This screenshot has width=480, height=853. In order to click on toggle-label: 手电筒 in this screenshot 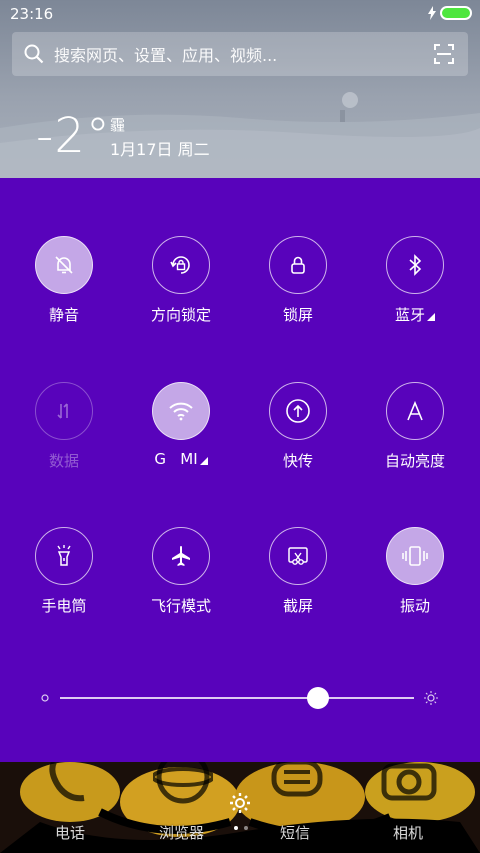, I will do `click(64, 606)`.